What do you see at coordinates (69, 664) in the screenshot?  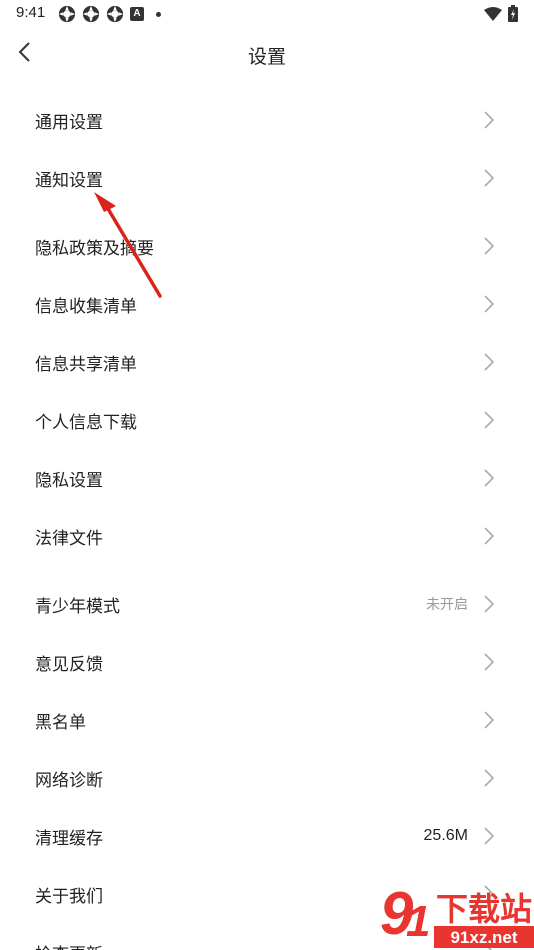 I see `settings-item-label: 意见反馈` at bounding box center [69, 664].